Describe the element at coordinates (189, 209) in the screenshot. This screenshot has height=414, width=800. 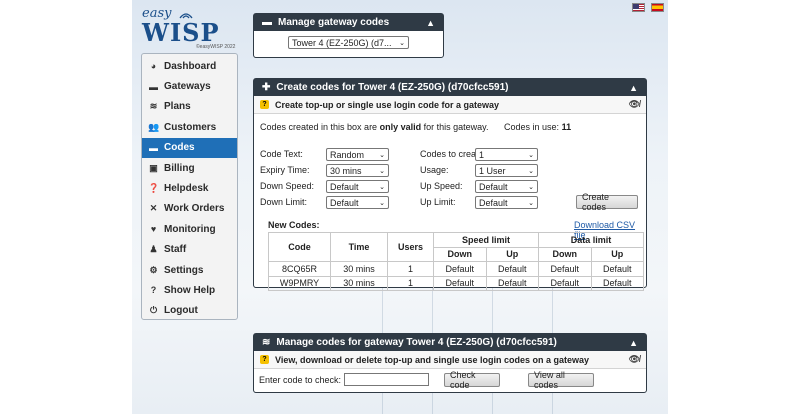
I see `sidebar-item-work-orders: ✕ Work Orders` at that location.